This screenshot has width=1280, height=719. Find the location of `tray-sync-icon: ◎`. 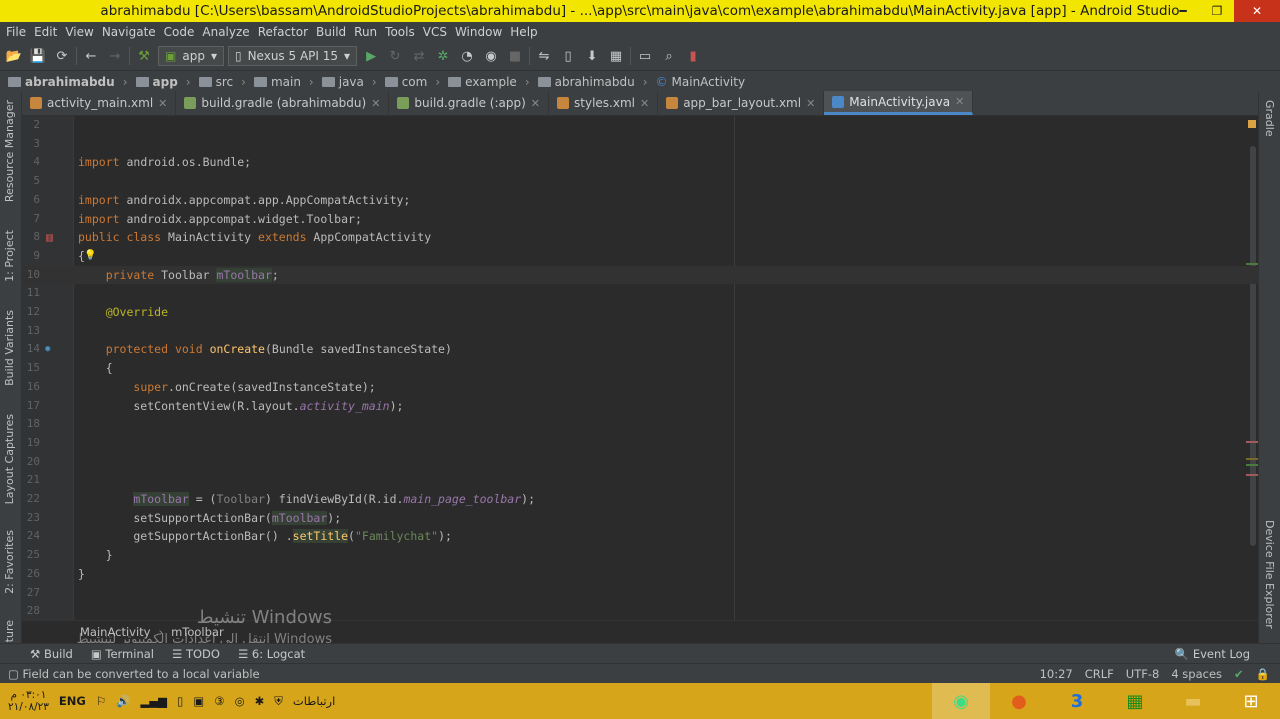

tray-sync-icon: ◎ is located at coordinates (240, 701).